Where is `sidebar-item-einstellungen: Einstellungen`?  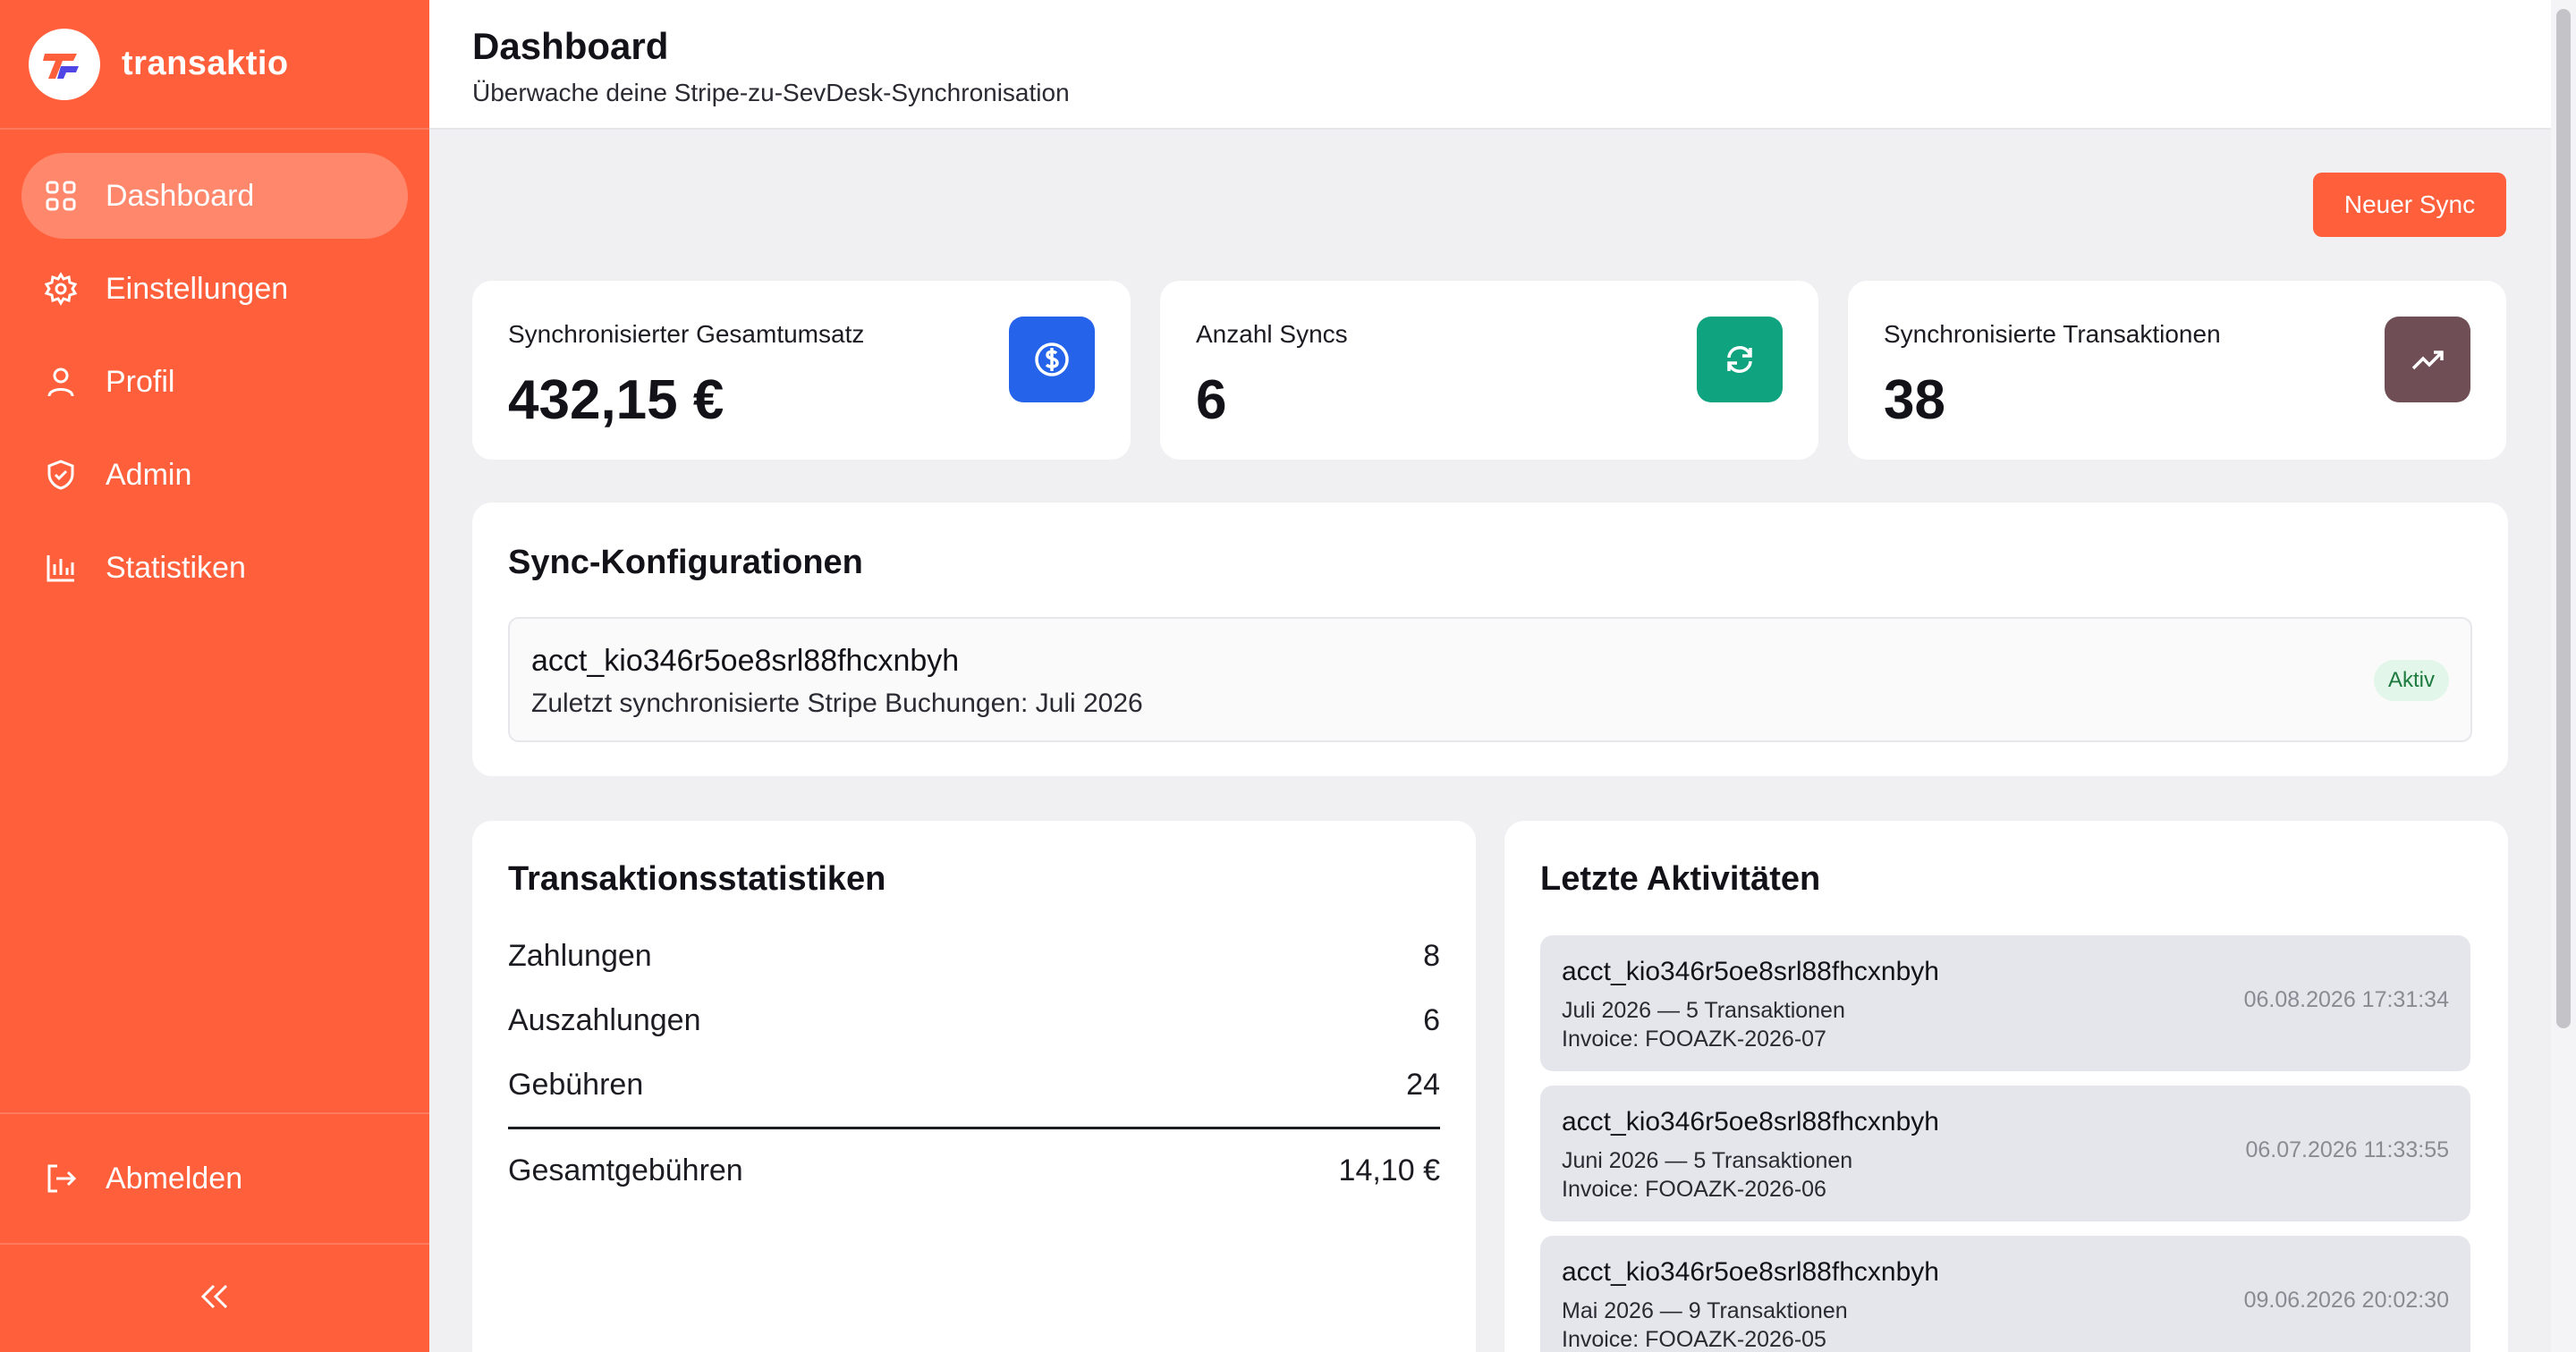 sidebar-item-einstellungen: Einstellungen is located at coordinates (214, 289).